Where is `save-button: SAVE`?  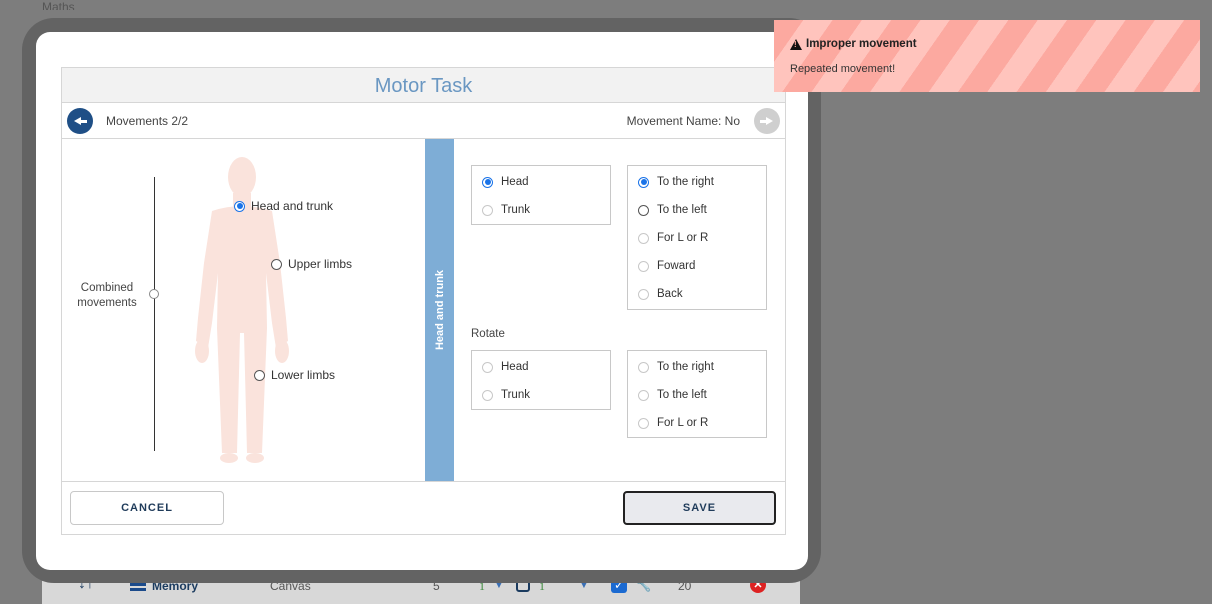 save-button: SAVE is located at coordinates (699, 508).